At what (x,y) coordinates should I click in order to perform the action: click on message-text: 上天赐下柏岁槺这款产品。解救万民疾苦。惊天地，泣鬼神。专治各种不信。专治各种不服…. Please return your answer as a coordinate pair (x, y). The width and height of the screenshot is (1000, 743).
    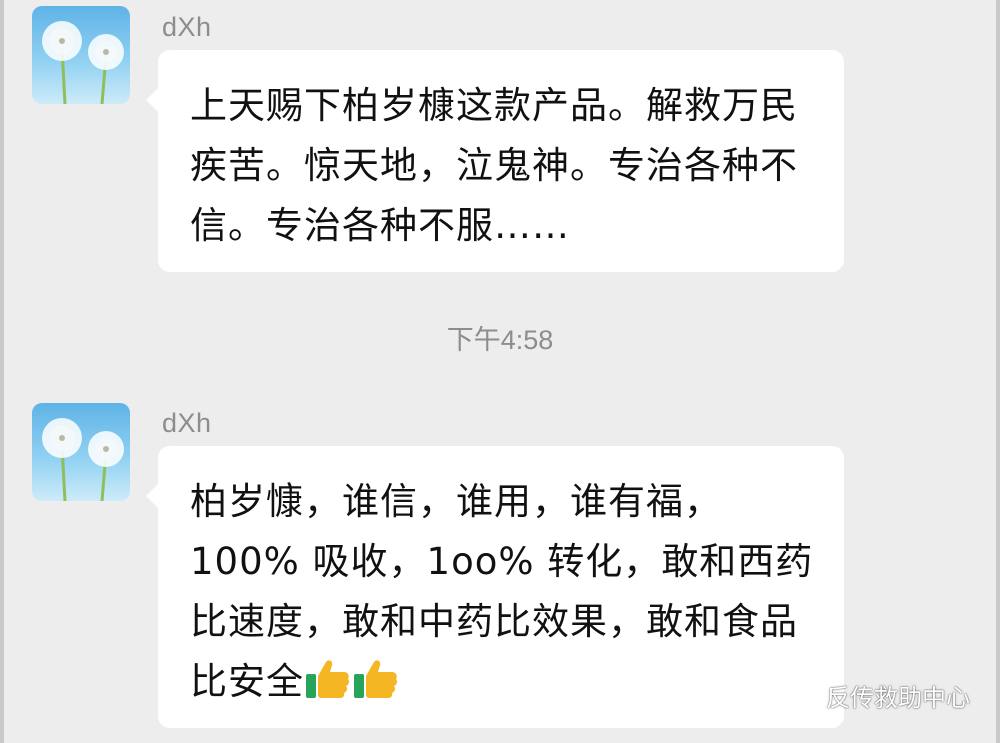
    Looking at the image, I should click on (494, 165).